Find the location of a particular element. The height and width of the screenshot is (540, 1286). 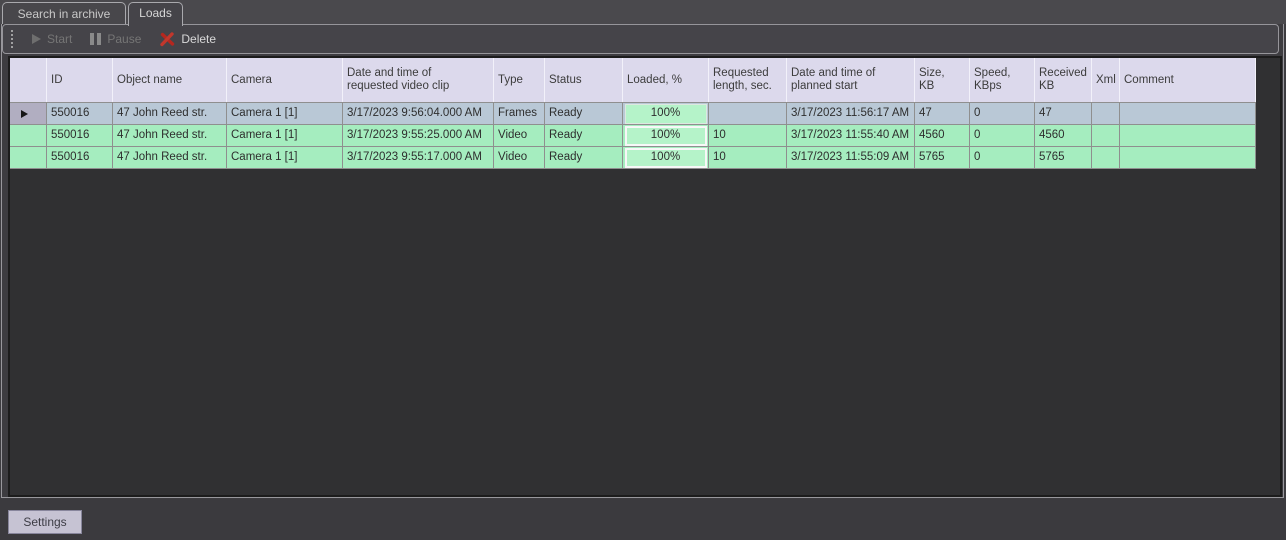

cell-type: Frames is located at coordinates (519, 114).